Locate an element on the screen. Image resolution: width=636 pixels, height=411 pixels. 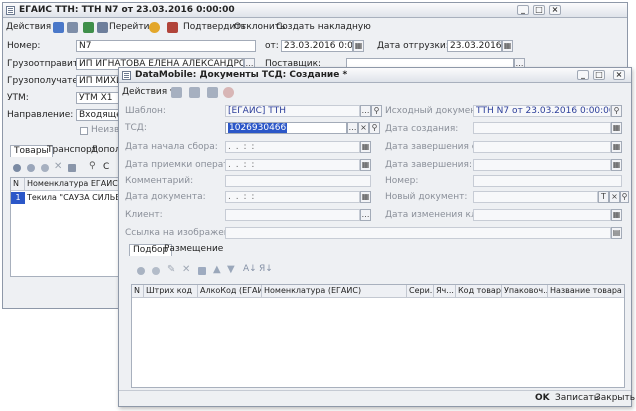
move-up-icon: ▲ is located at coordinates (217, 269).